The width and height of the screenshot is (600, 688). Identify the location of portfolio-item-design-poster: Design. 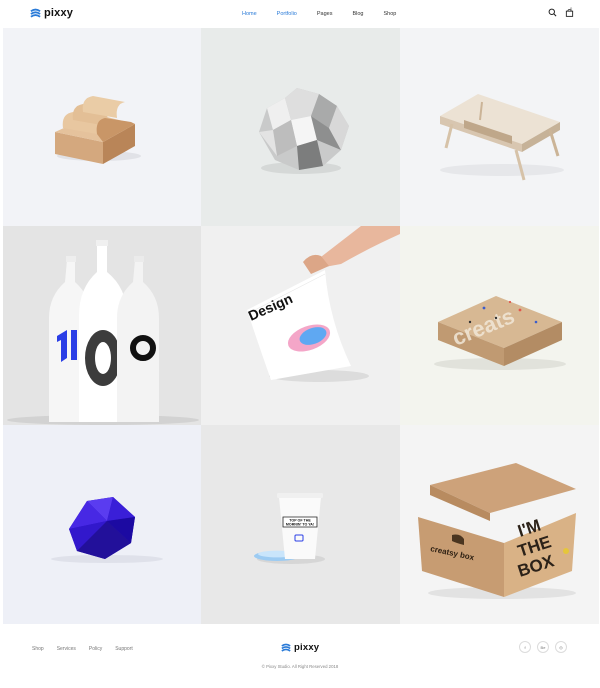
(300, 325).